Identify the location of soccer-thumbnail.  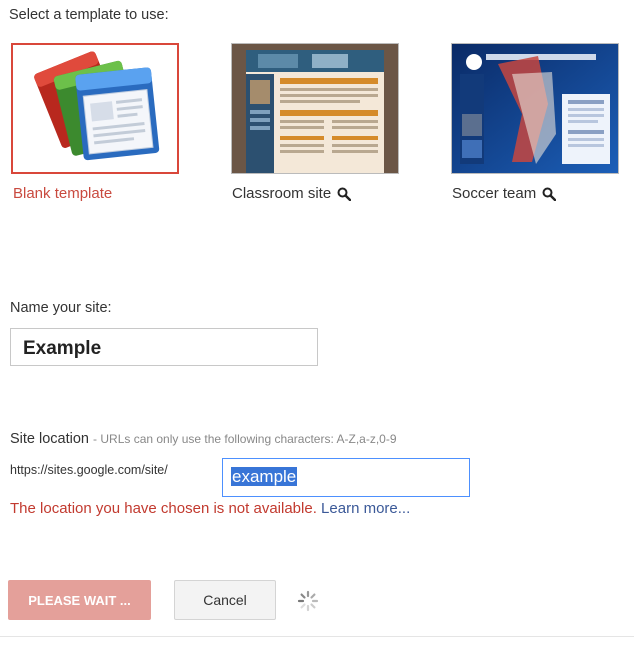
(535, 108).